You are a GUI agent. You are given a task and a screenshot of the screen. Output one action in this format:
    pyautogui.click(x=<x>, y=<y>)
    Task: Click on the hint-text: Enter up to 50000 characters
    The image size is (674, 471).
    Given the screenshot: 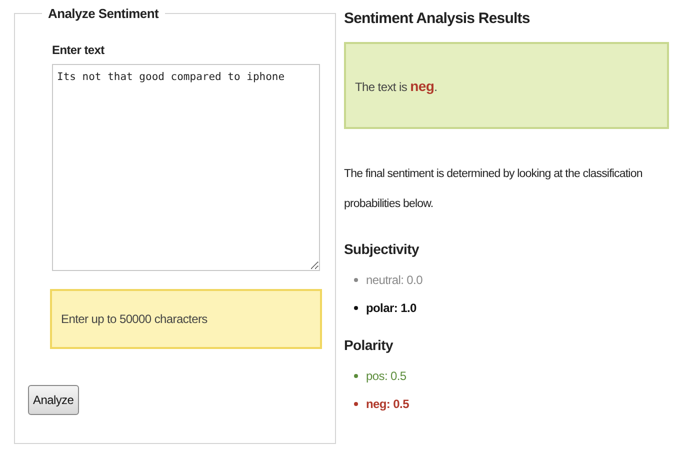 What is the action you would take?
    pyautogui.click(x=134, y=319)
    